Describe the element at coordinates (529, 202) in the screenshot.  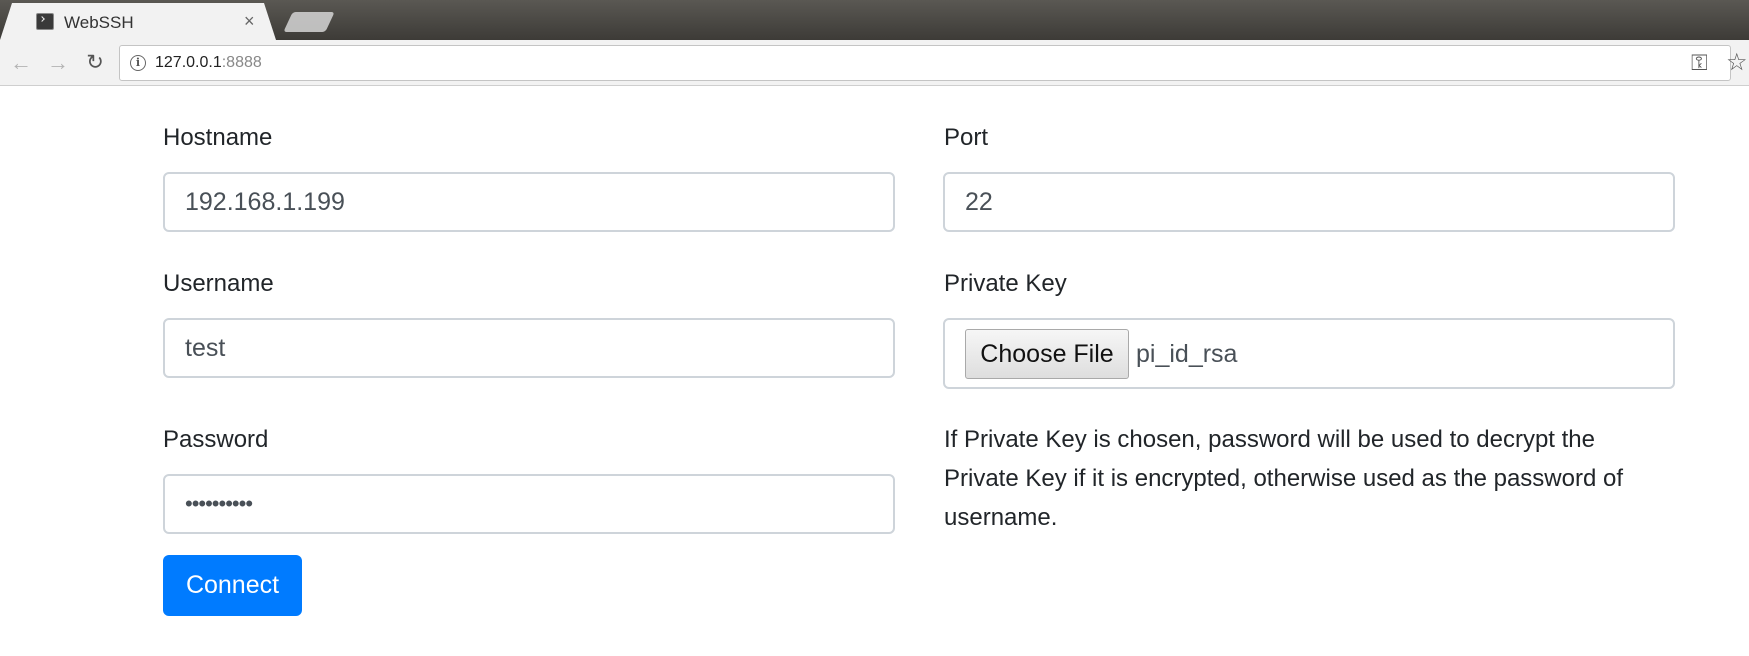
I see `hostname-input: 192.168.1.199` at that location.